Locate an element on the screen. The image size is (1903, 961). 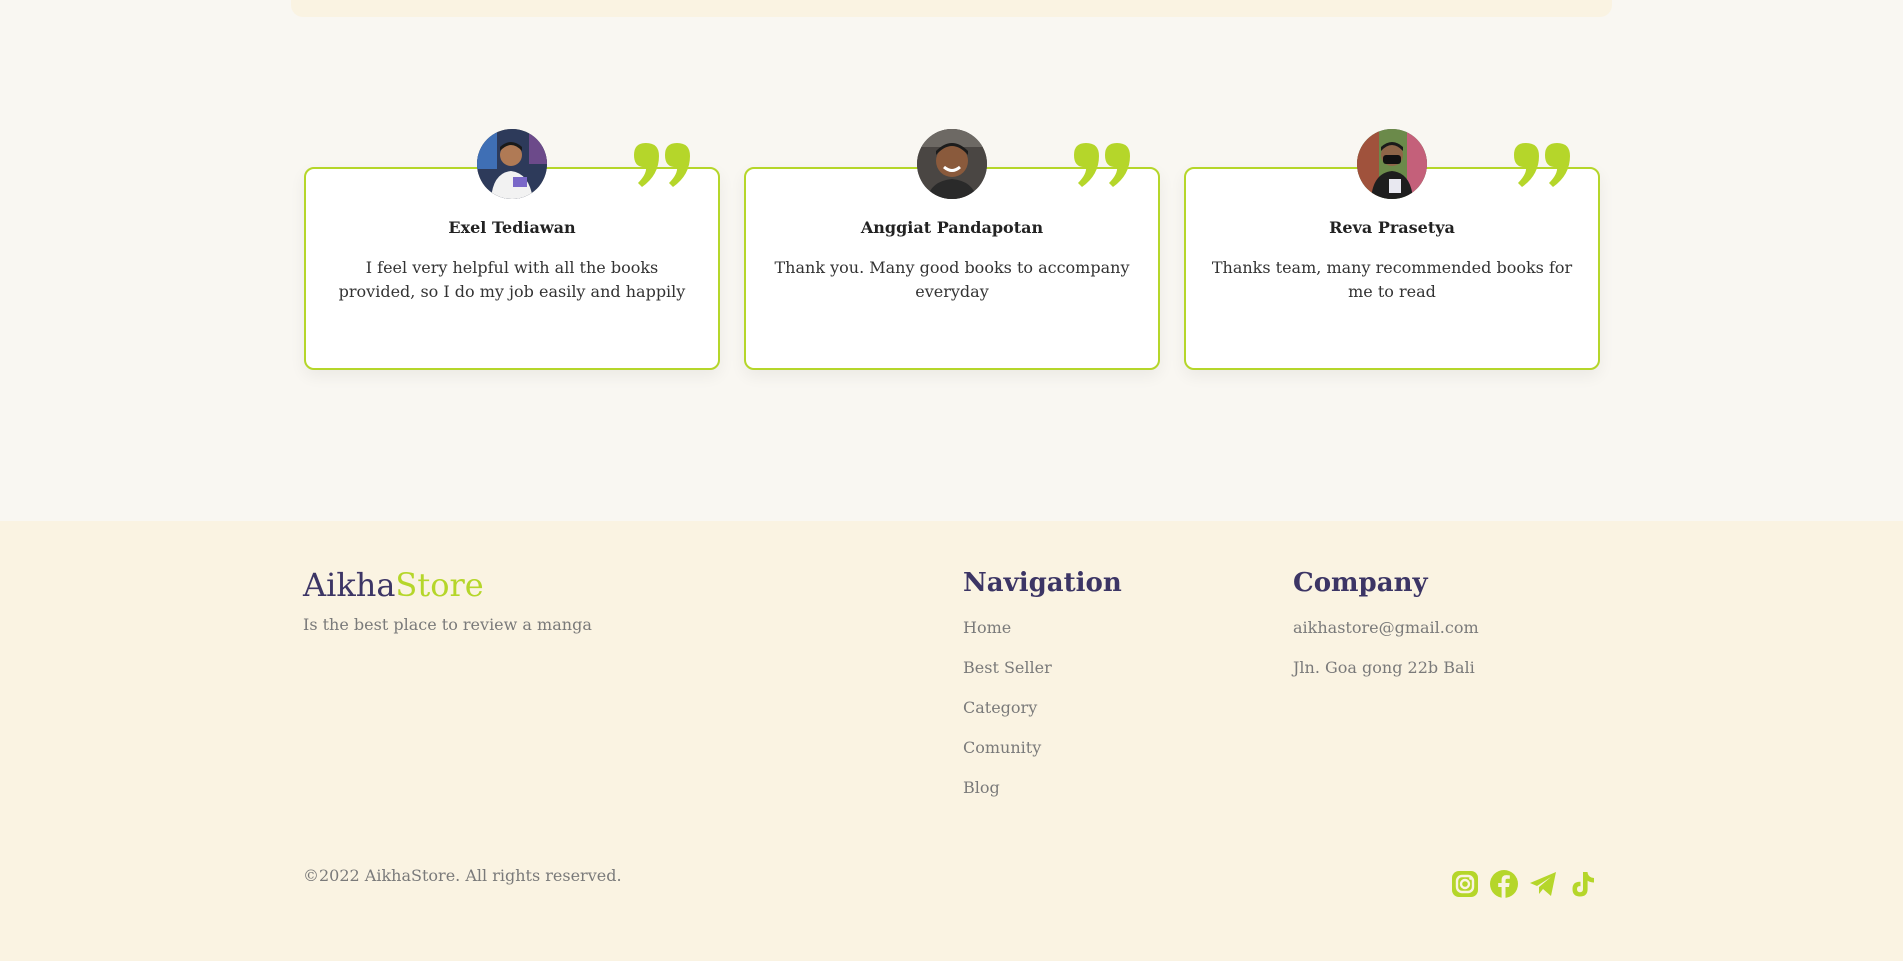
brand-name-accent: Store is located at coordinates (439, 585).